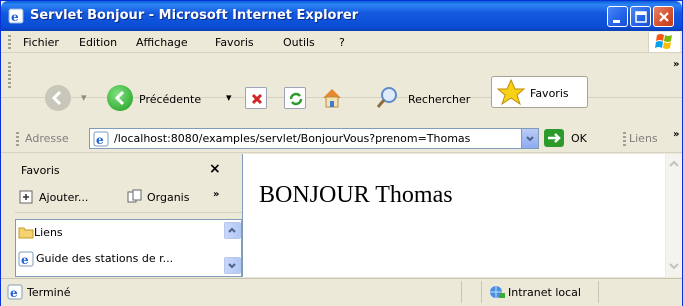 The image size is (683, 306). I want to click on back-label: Précédente, so click(170, 99).